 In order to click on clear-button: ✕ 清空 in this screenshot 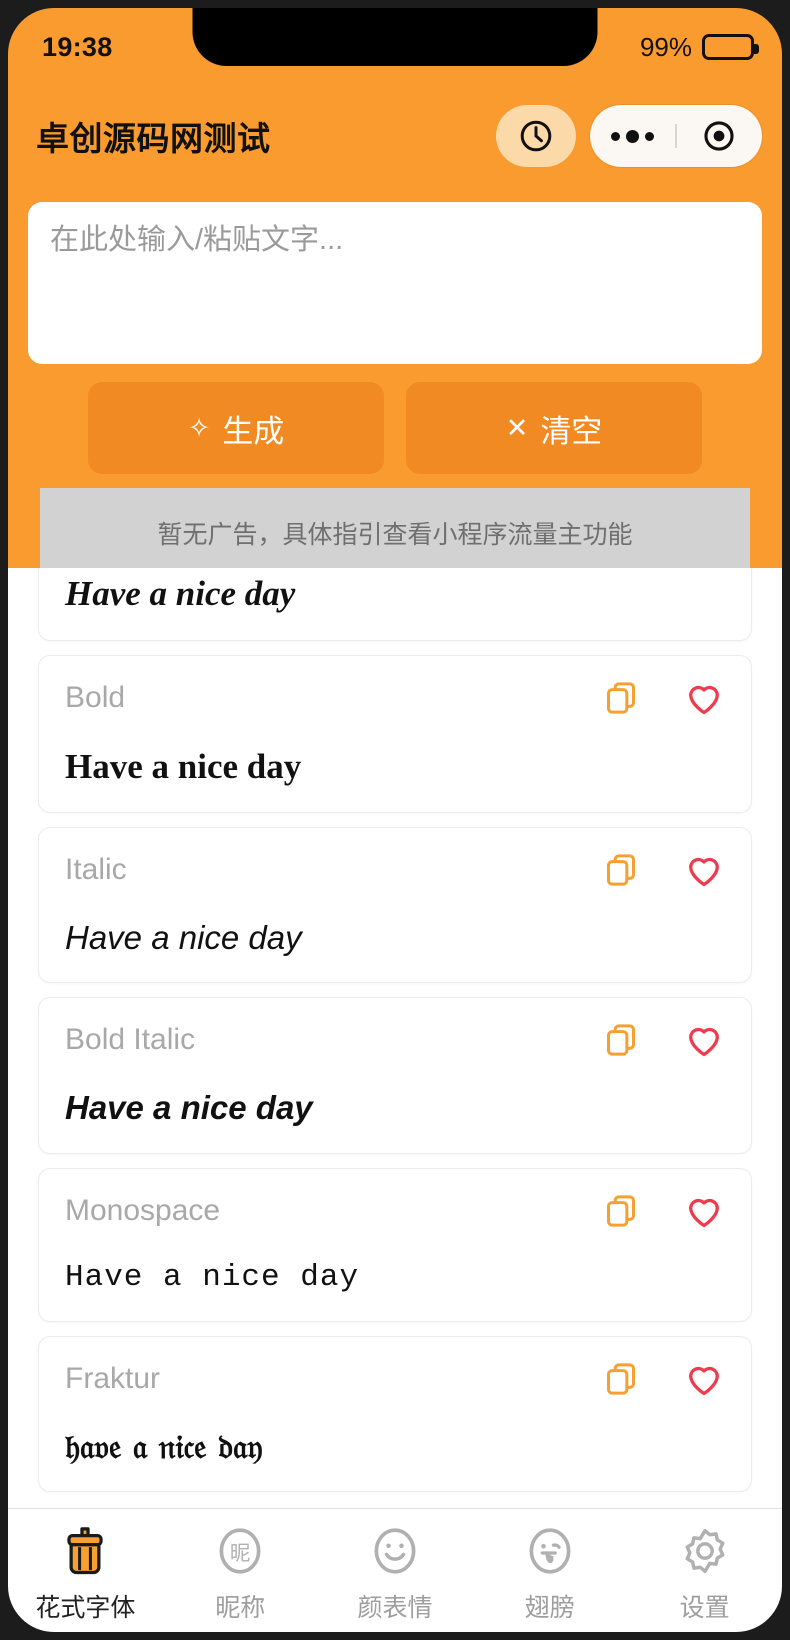, I will do `click(554, 428)`.